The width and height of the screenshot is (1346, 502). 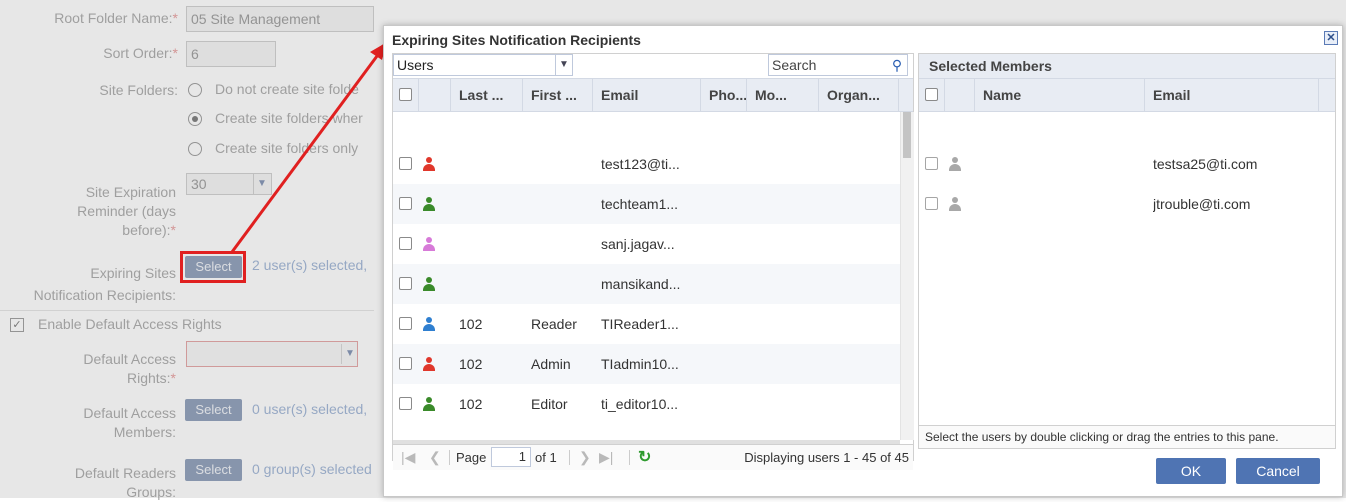 I want to click on last-page-icon: ▶|, so click(x=606, y=457).